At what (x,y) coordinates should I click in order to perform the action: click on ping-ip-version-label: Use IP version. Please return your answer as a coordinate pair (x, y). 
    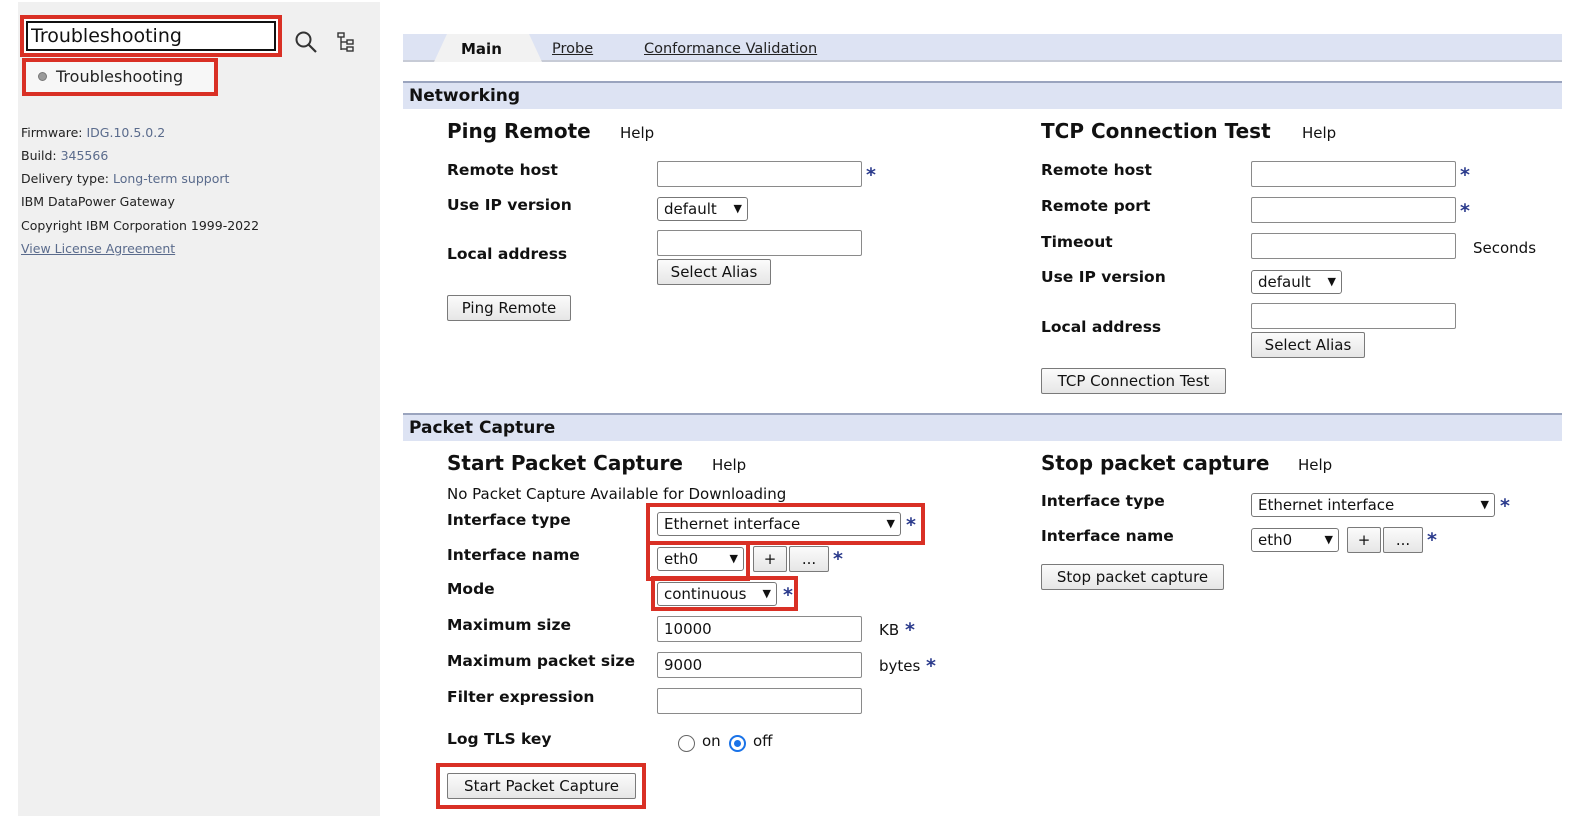
    Looking at the image, I should click on (509, 205).